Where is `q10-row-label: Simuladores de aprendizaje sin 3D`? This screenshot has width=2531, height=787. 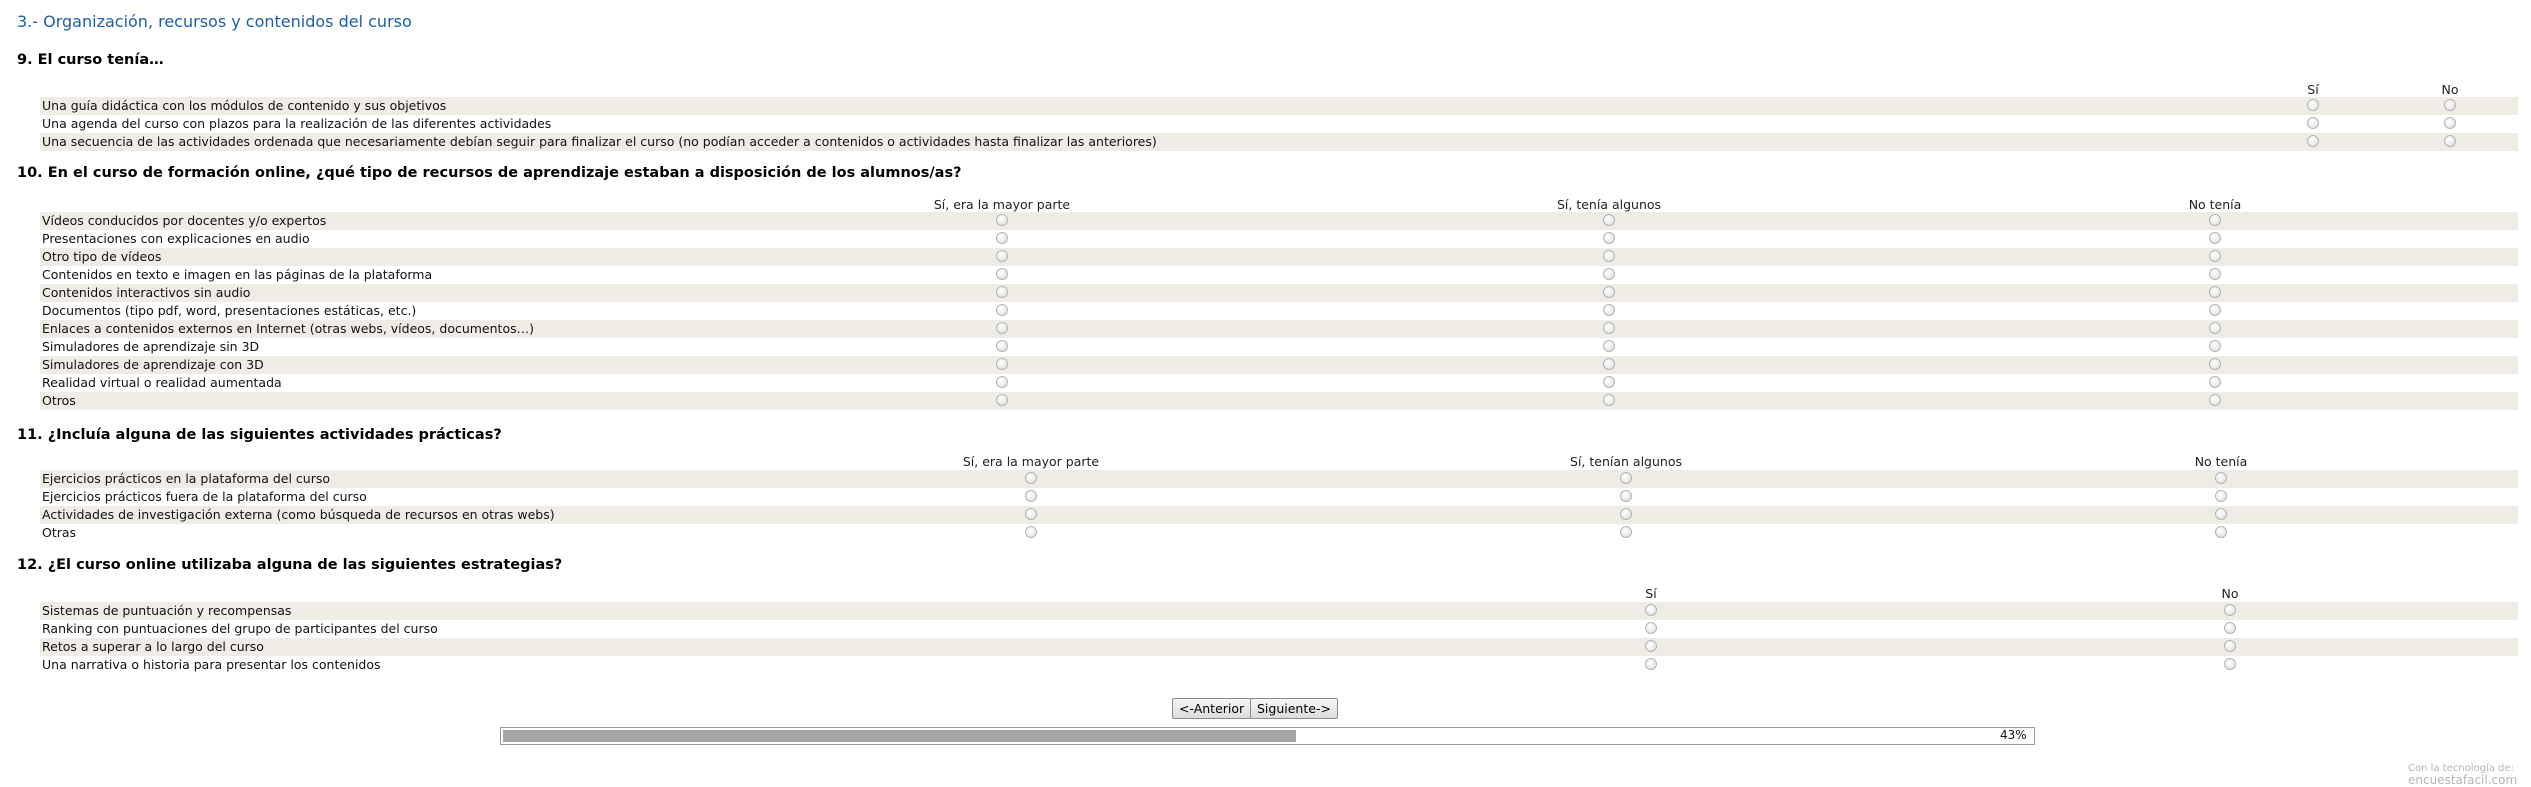 q10-row-label: Simuladores de aprendizaje sin 3D is located at coordinates (151, 346).